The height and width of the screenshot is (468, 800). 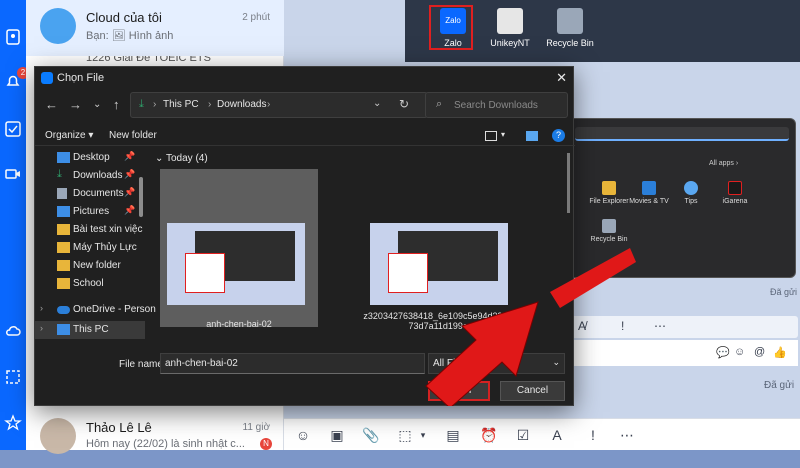 I want to click on tips-icon, so click(x=691, y=188).